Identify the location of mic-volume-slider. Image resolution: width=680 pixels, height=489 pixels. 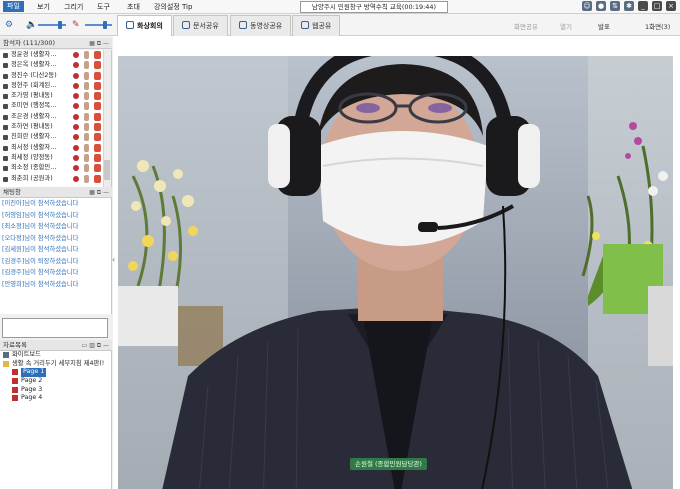
(98, 25).